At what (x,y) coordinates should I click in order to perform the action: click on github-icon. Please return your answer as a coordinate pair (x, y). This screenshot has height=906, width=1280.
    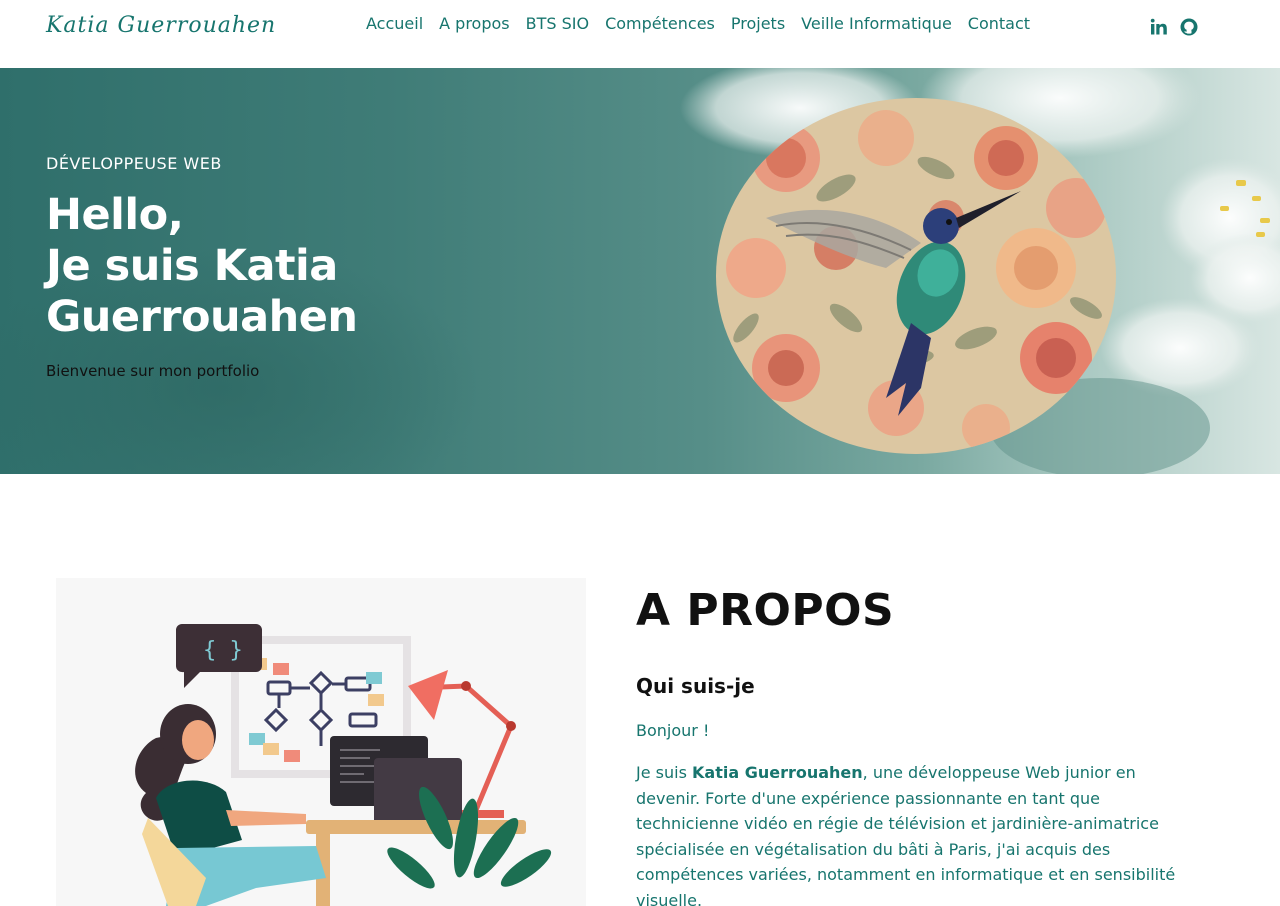
    Looking at the image, I should click on (1189, 27).